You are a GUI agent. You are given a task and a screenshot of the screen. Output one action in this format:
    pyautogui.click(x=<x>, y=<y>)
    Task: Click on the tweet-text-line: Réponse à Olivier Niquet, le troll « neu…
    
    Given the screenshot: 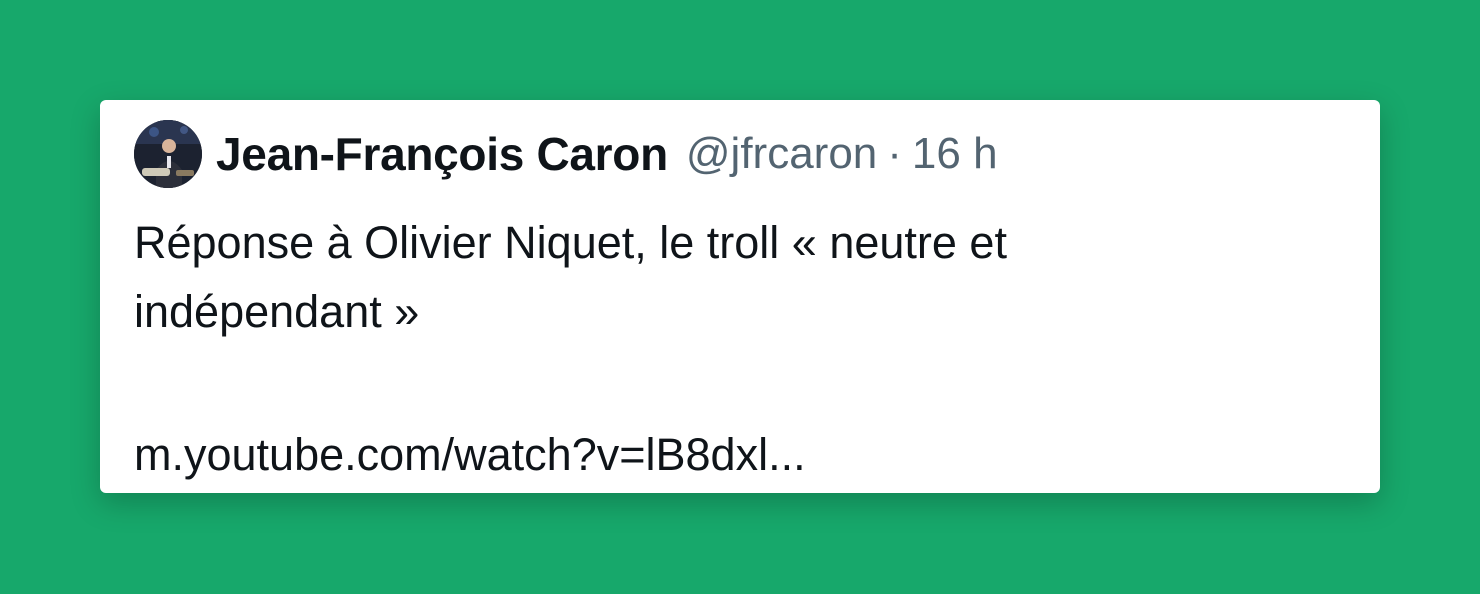 What is the action you would take?
    pyautogui.click(x=570, y=242)
    